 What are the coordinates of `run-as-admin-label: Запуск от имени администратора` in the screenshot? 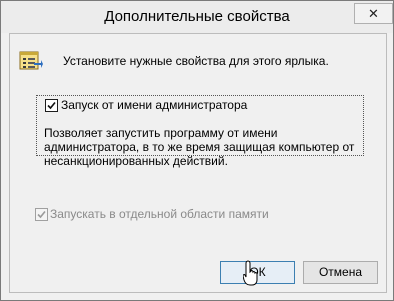 It's located at (154, 105).